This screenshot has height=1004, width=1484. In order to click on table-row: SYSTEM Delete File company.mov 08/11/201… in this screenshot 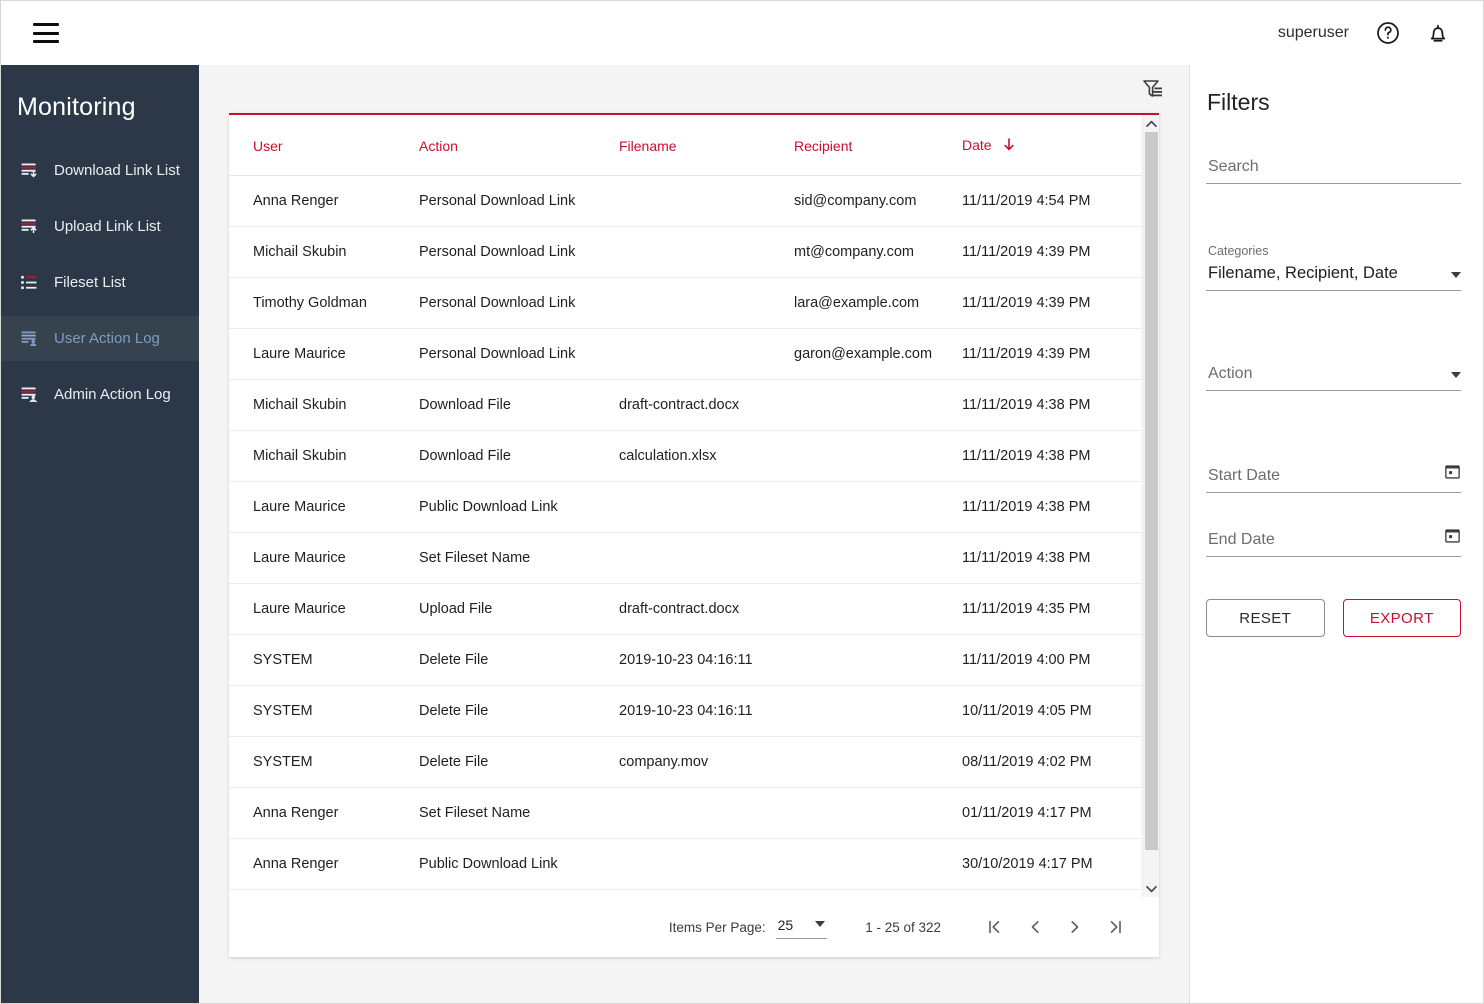, I will do `click(694, 762)`.